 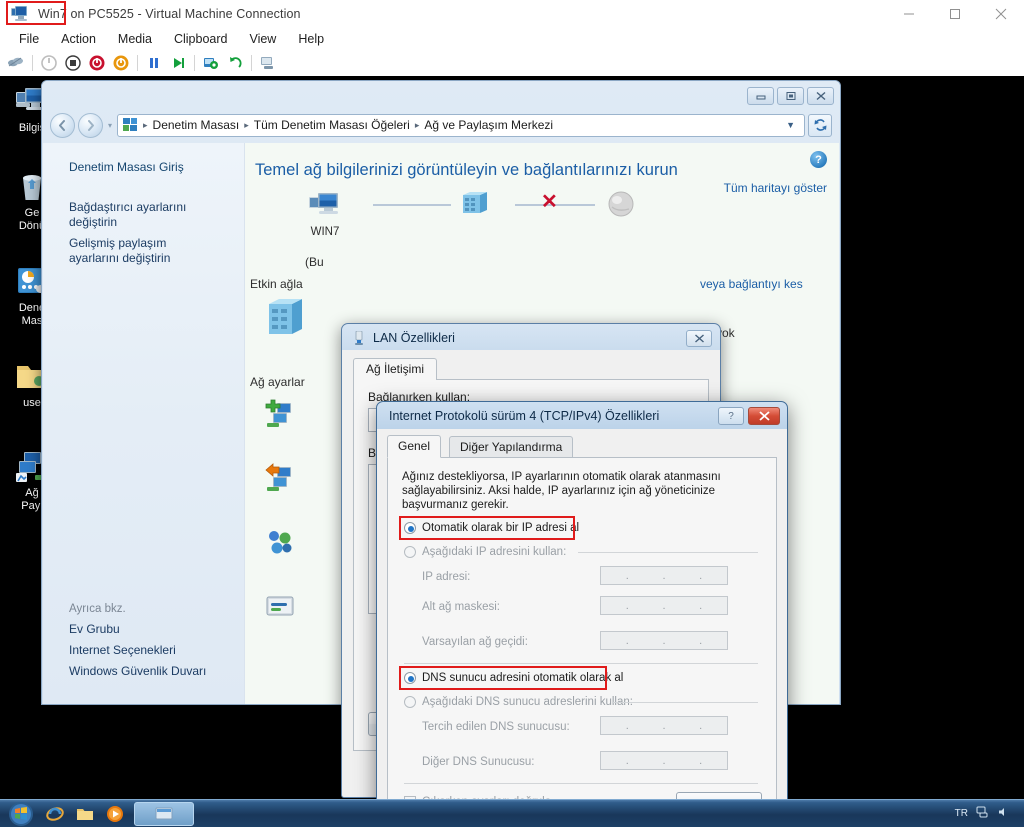 I want to click on tab-networking: Ağ İletişimi, so click(x=395, y=369).